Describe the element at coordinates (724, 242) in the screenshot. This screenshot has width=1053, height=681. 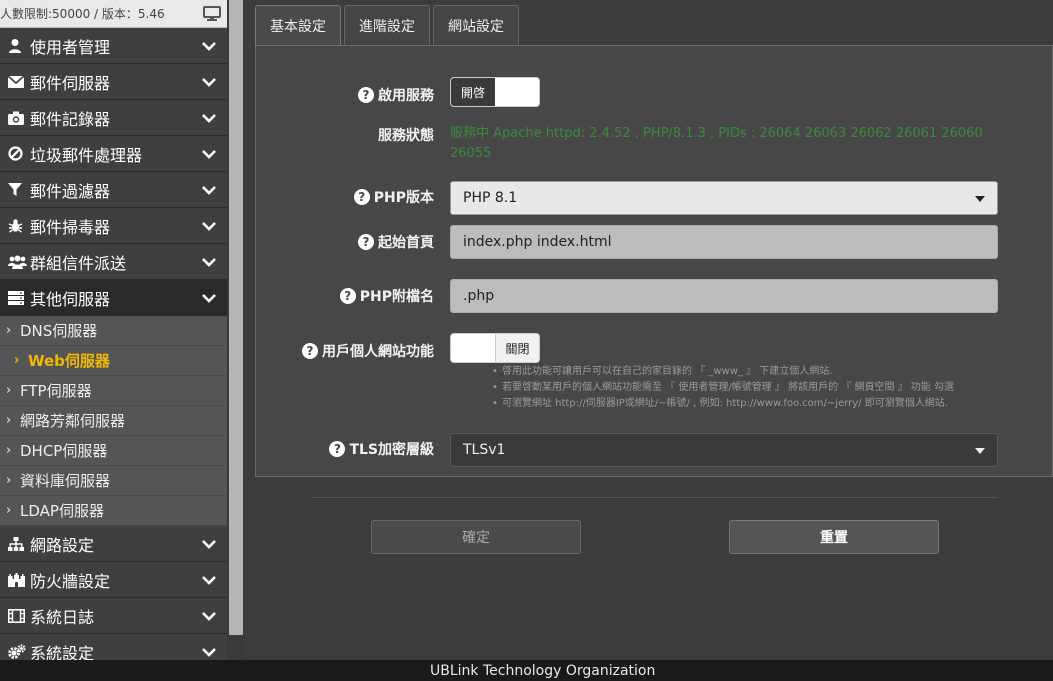
I see `index-page-input: index.php index.html` at that location.